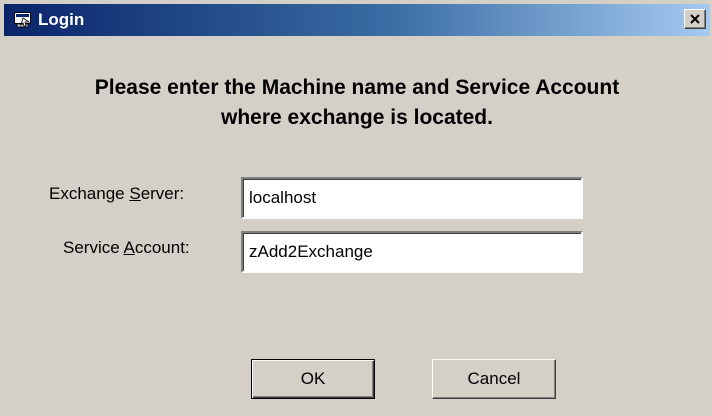 The height and width of the screenshot is (416, 712). I want to click on window-title: Login, so click(61, 19).